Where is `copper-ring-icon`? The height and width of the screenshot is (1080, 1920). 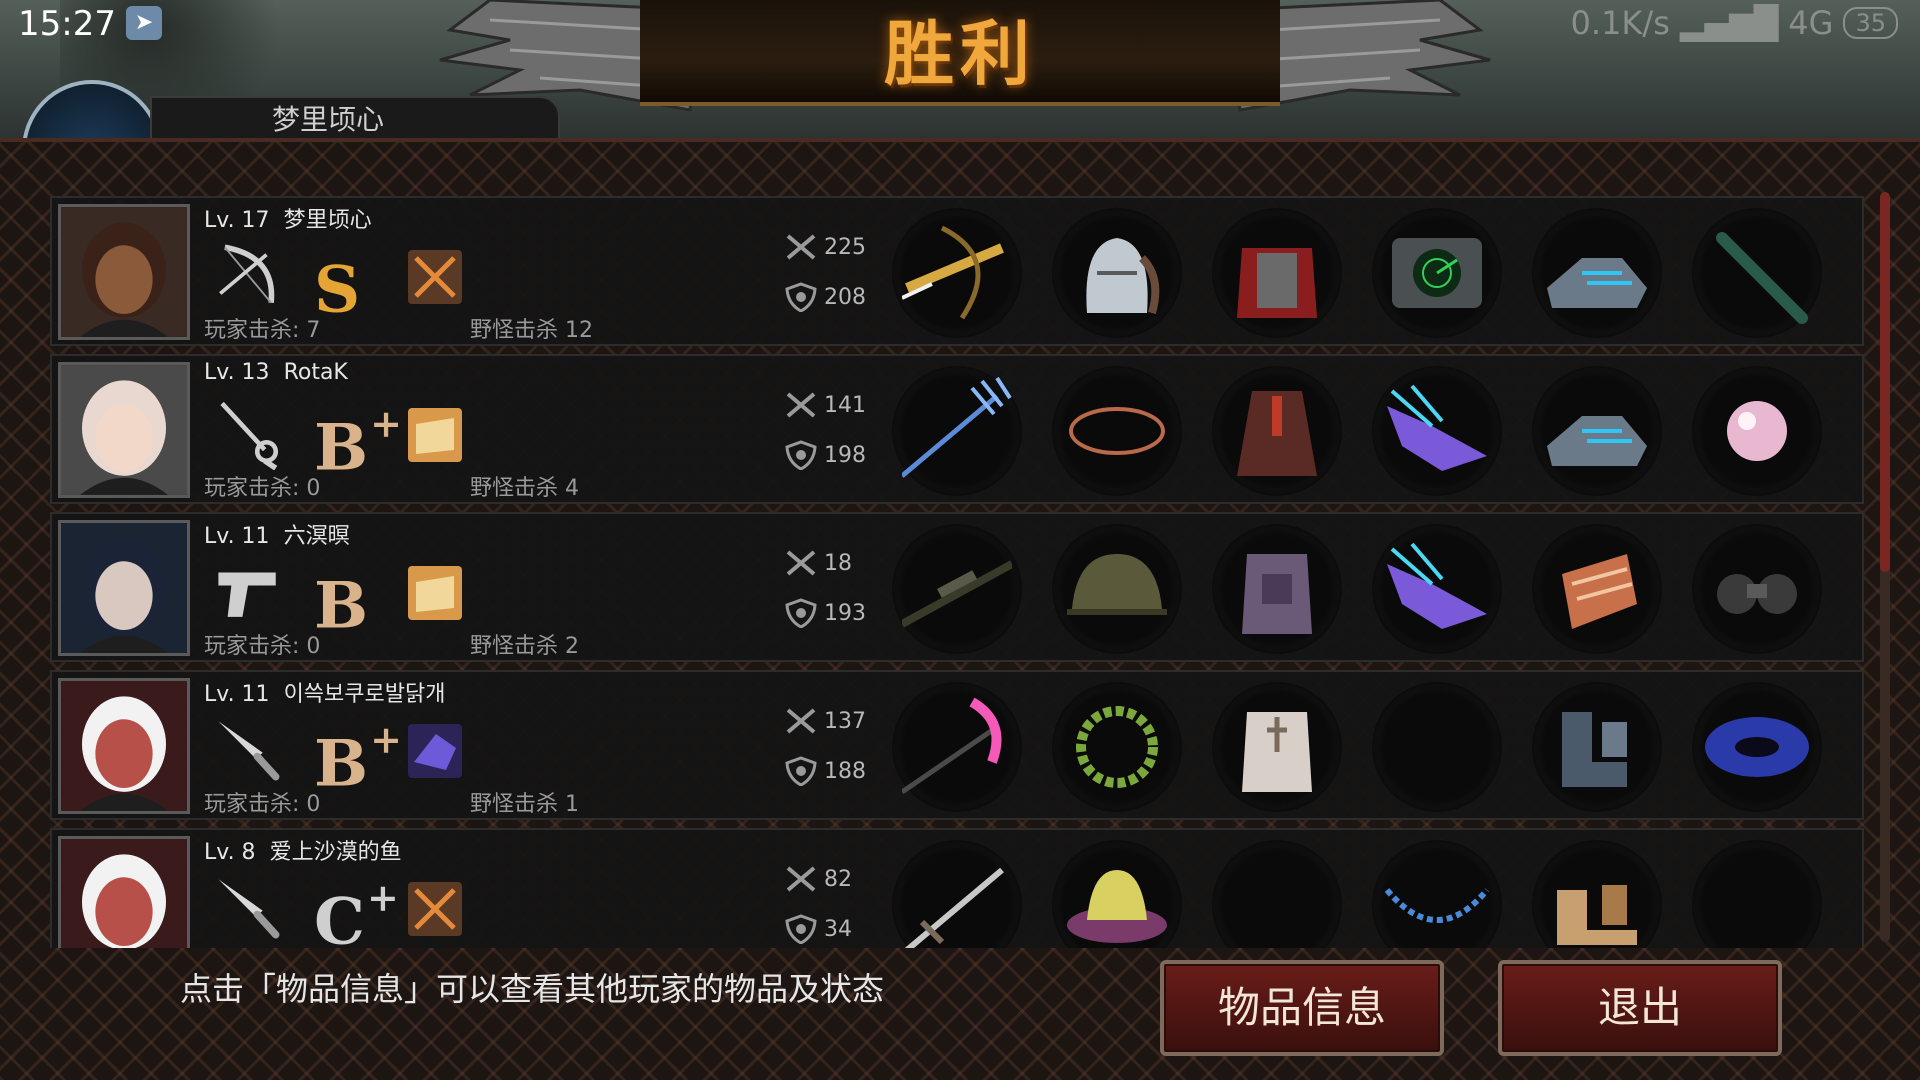 copper-ring-icon is located at coordinates (1117, 431).